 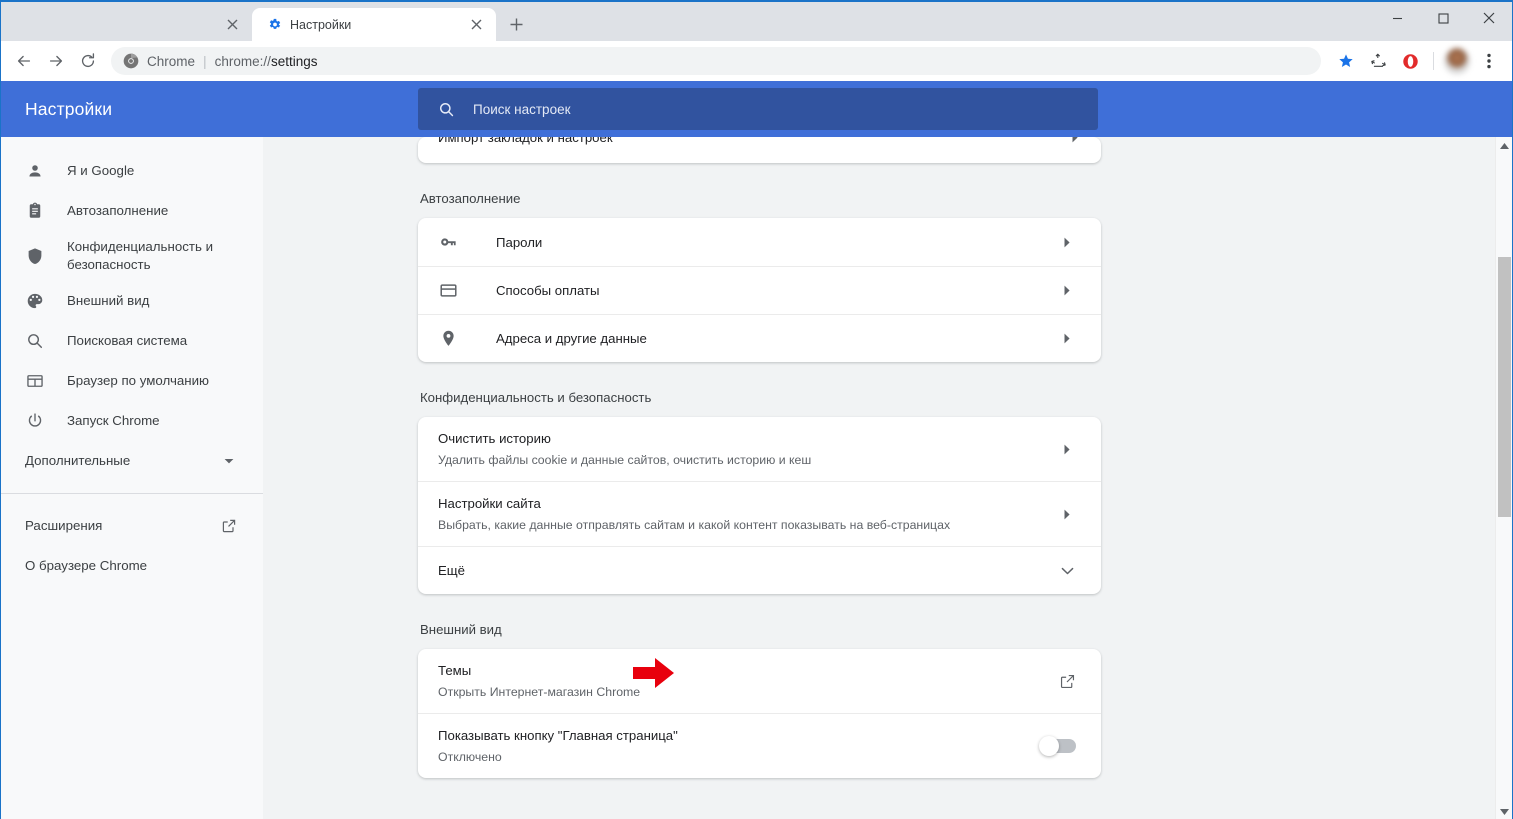 What do you see at coordinates (775, 290) in the screenshot?
I see `row-text: Способы оплаты` at bounding box center [775, 290].